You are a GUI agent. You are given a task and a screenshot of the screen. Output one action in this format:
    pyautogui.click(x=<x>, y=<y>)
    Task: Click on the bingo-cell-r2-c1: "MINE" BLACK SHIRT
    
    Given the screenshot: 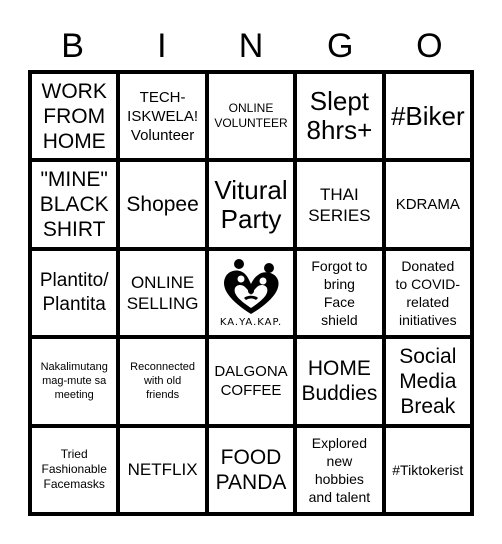 What is the action you would take?
    pyautogui.click(x=74, y=204)
    